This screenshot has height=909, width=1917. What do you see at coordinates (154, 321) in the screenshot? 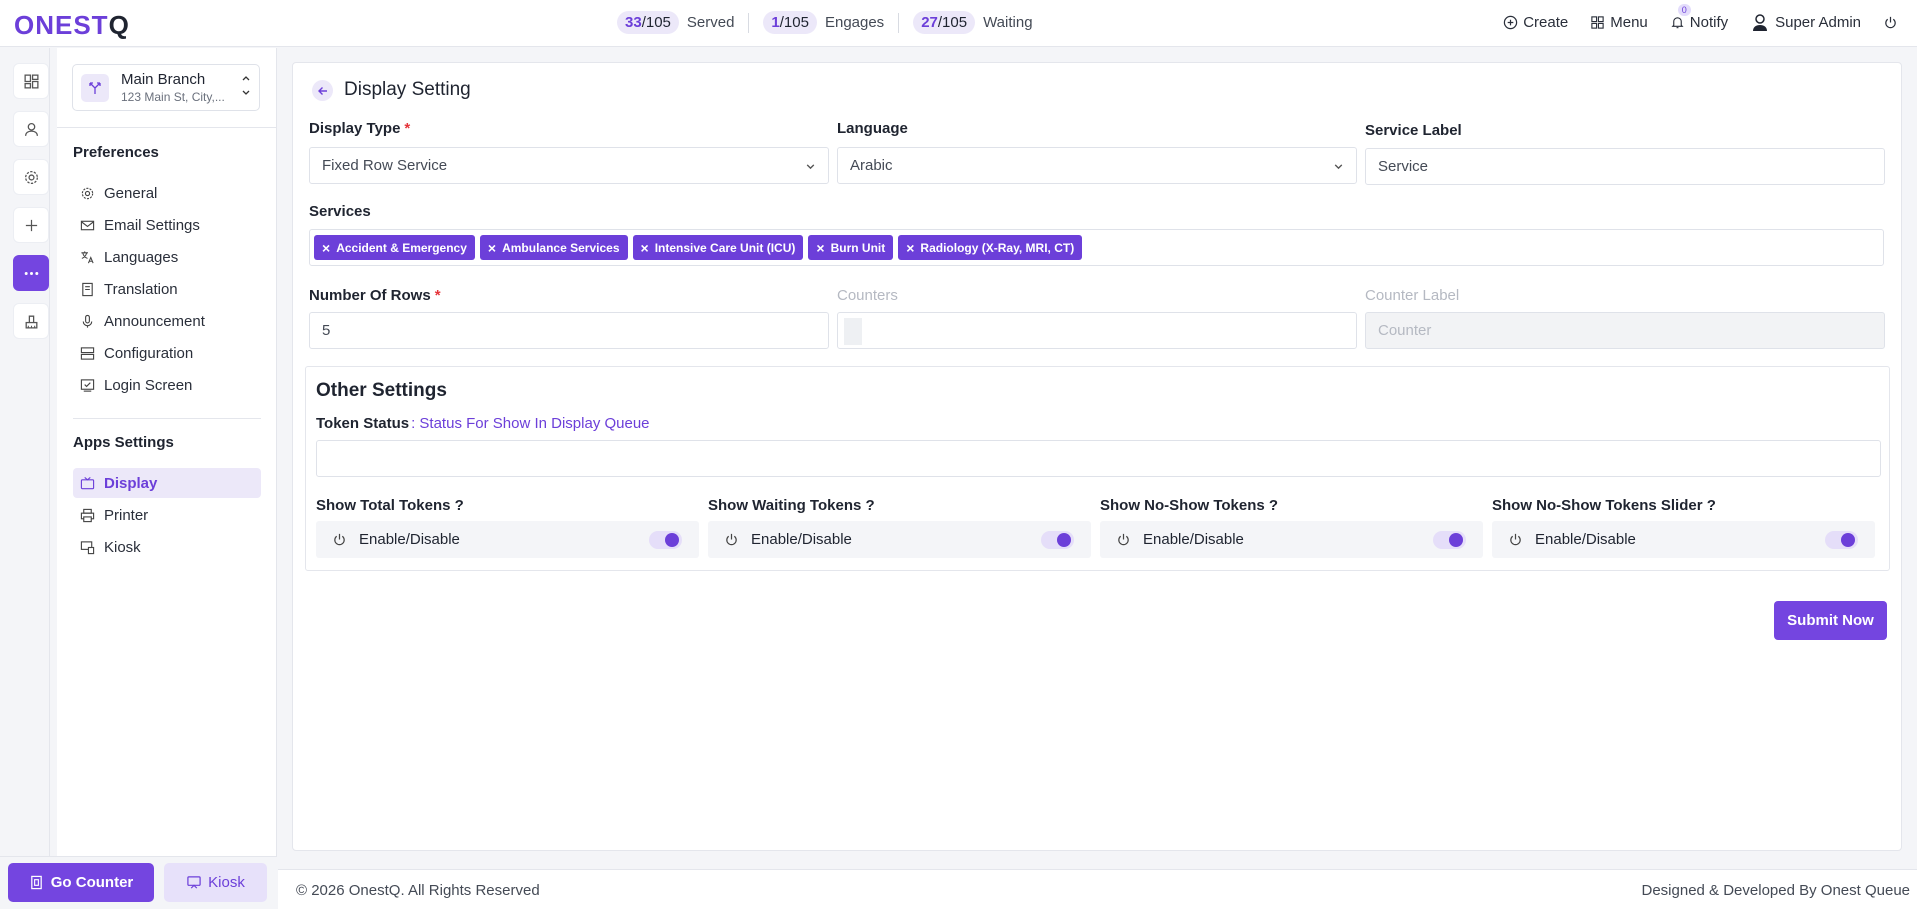
I see `sidebar-item-label: Announcement` at bounding box center [154, 321].